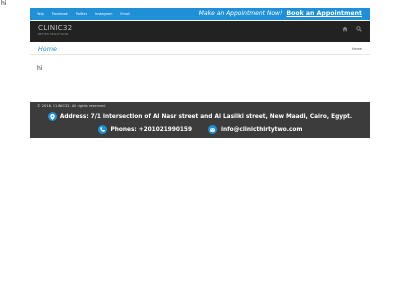 This screenshot has height=300, width=400. Describe the element at coordinates (200, 31) in the screenshot. I see `main-navbar: CLINIC32 BETTER HEALTH NOW` at that location.